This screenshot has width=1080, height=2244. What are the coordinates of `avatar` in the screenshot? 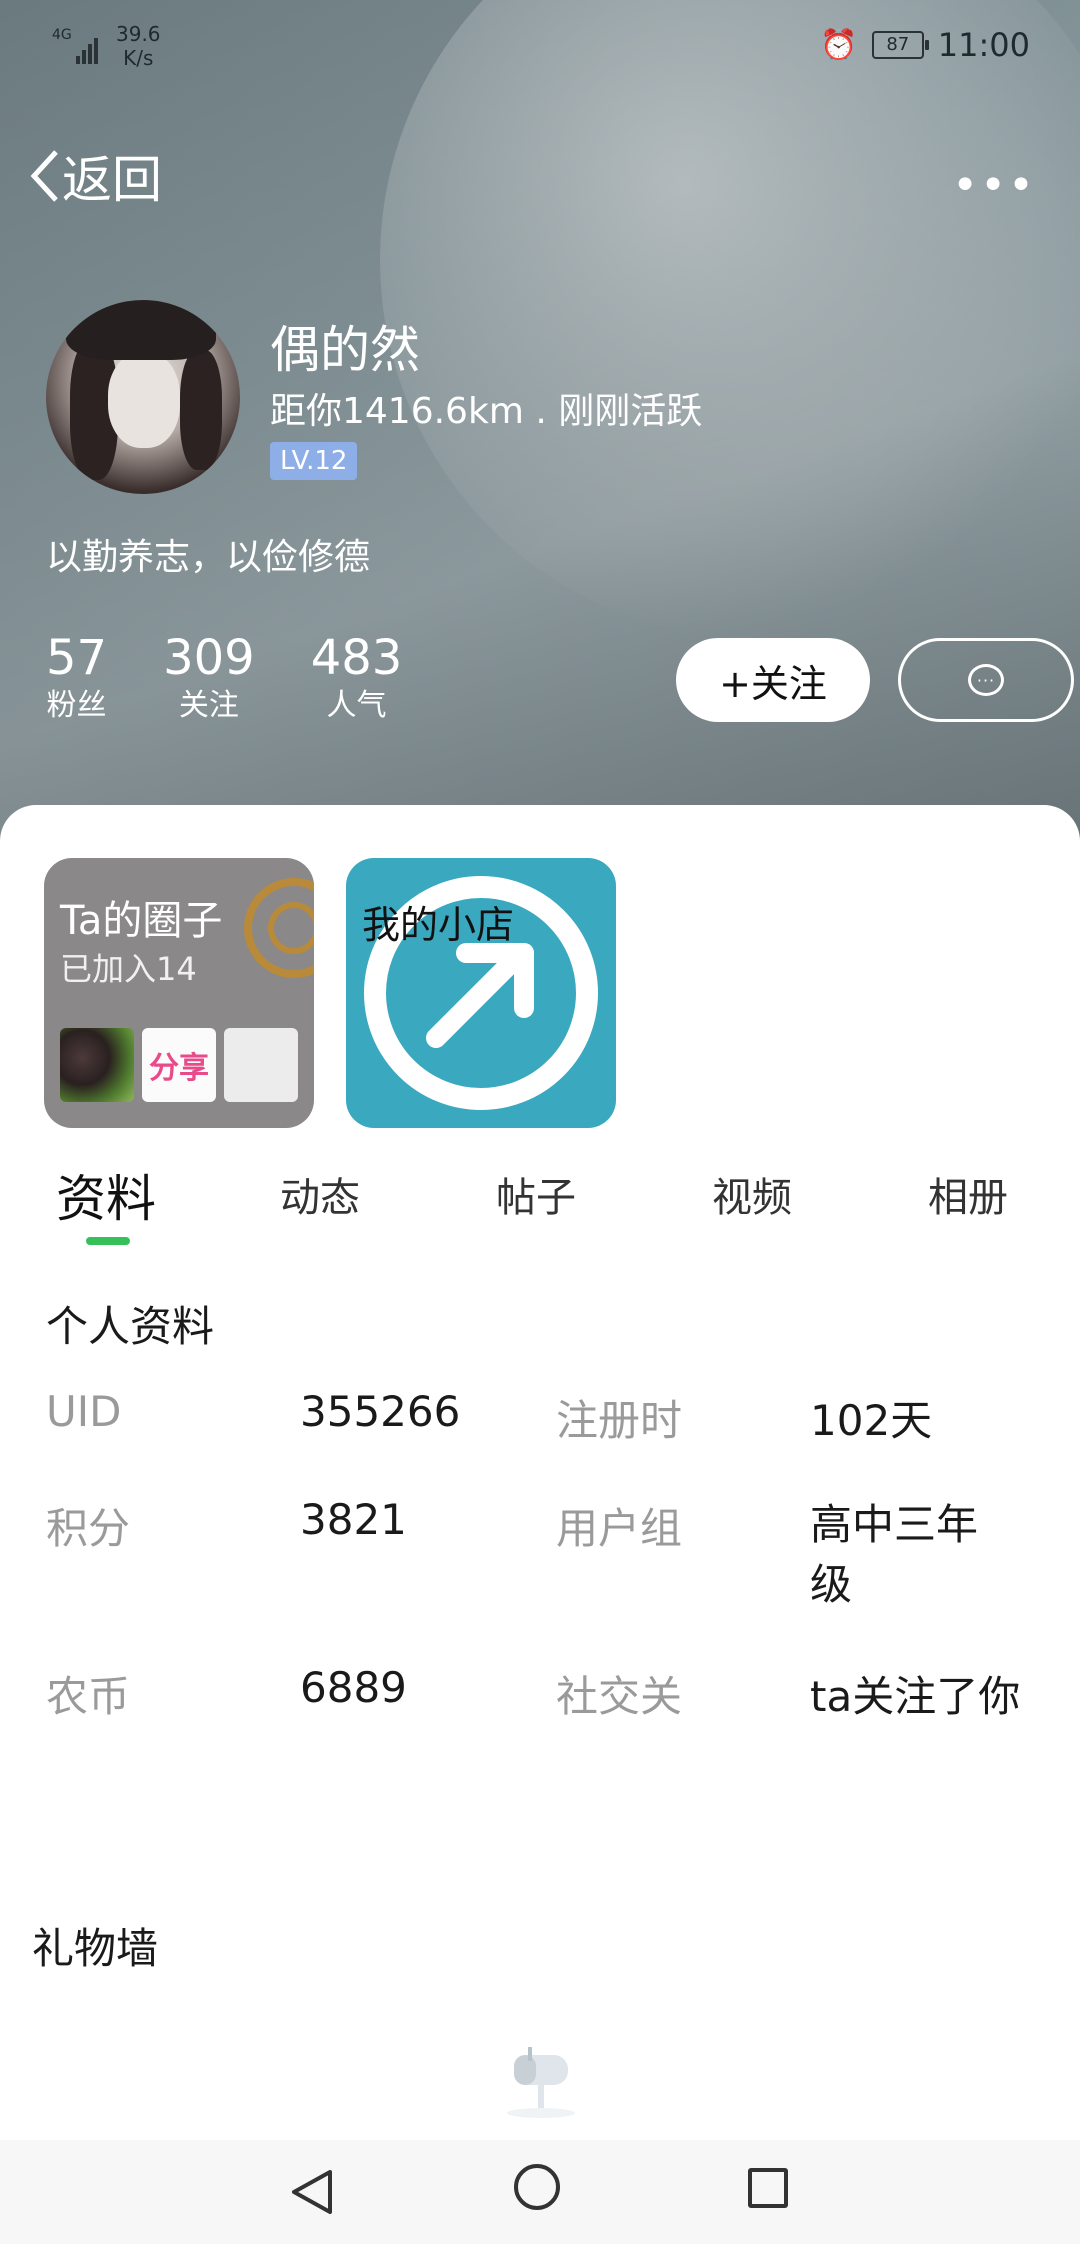 It's located at (143, 397).